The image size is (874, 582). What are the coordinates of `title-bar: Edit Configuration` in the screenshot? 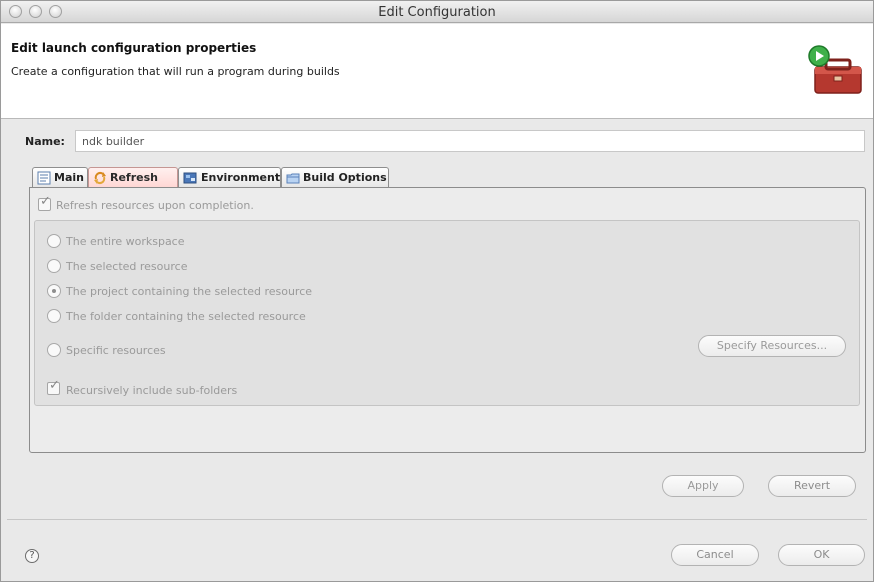 It's located at (437, 12).